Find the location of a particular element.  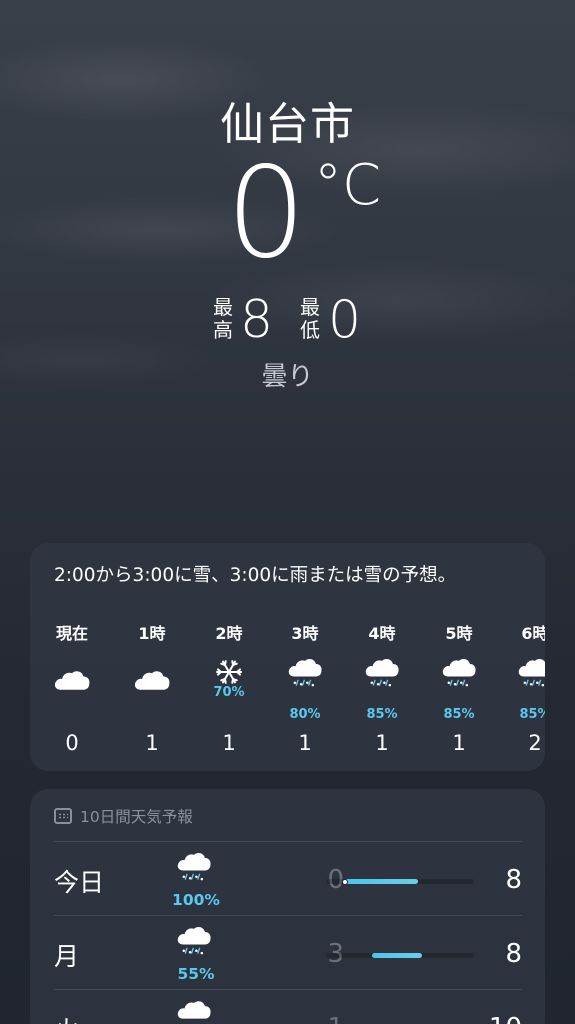

weather-condition: 曇り is located at coordinates (287, 377).